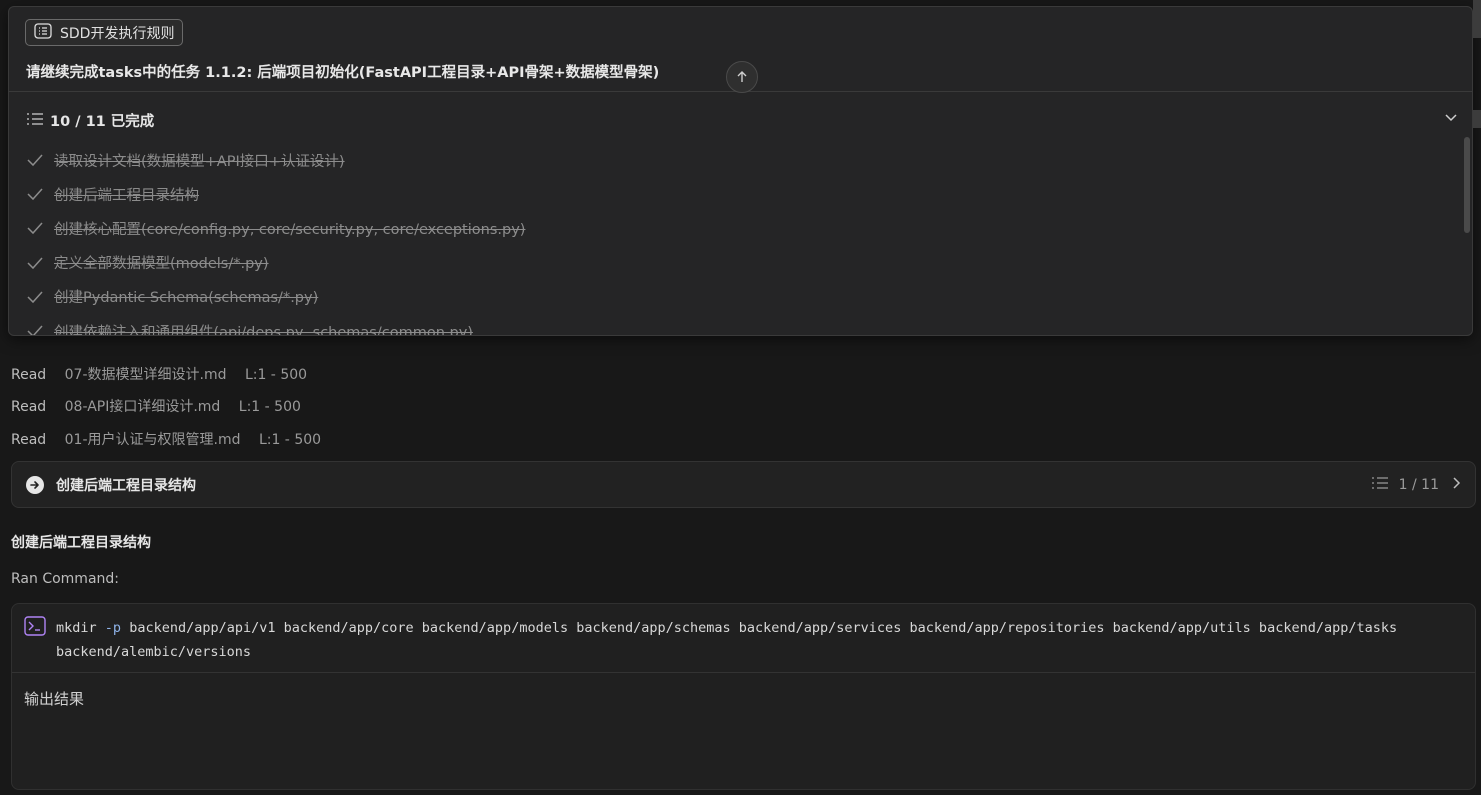 Image resolution: width=1481 pixels, height=795 pixels. What do you see at coordinates (743, 672) in the screenshot?
I see `divider` at bounding box center [743, 672].